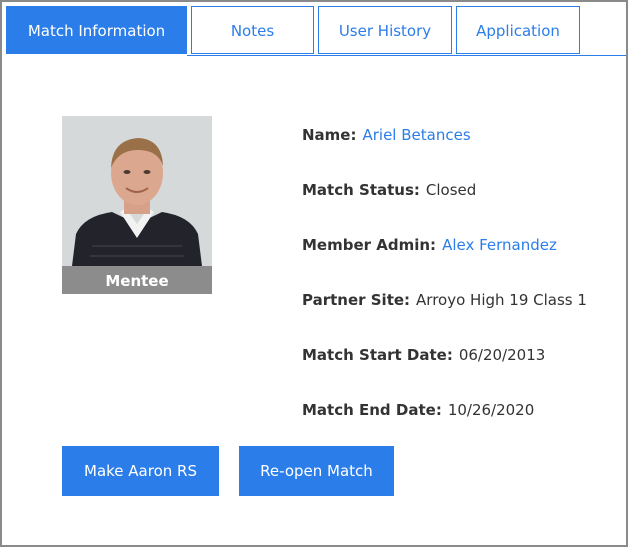 This screenshot has height=547, width=628. I want to click on tab-match-information: Match Information, so click(96, 30).